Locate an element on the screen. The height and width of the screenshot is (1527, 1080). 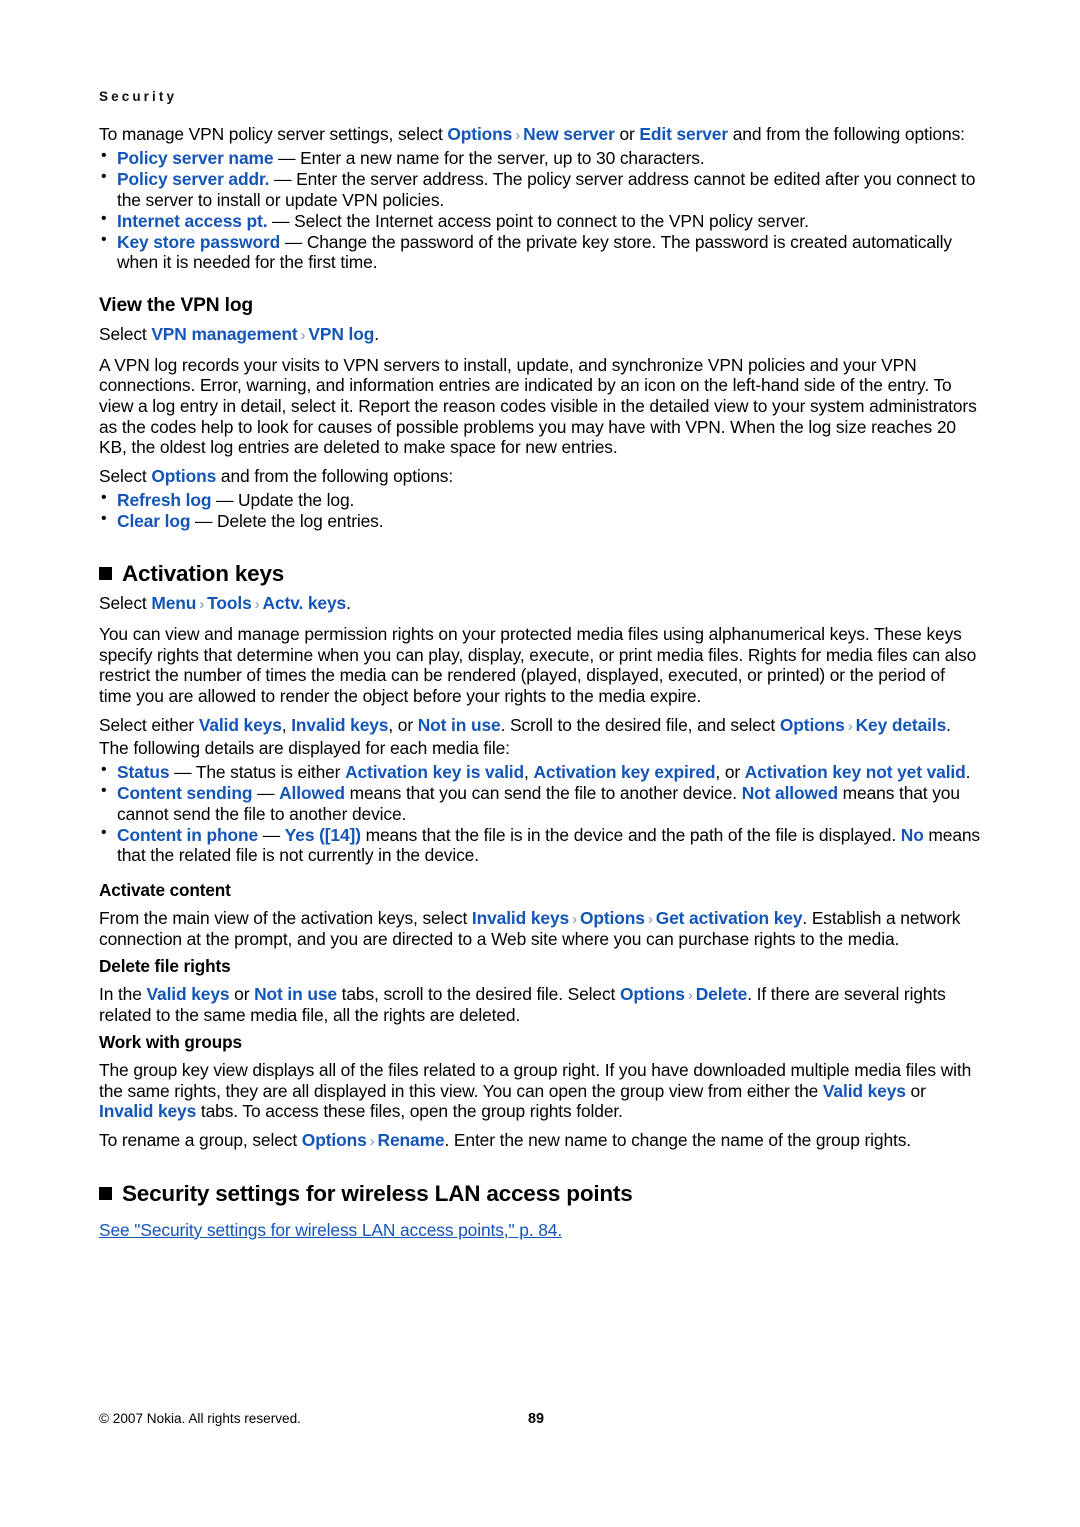
running-head: Security is located at coordinates (138, 96).